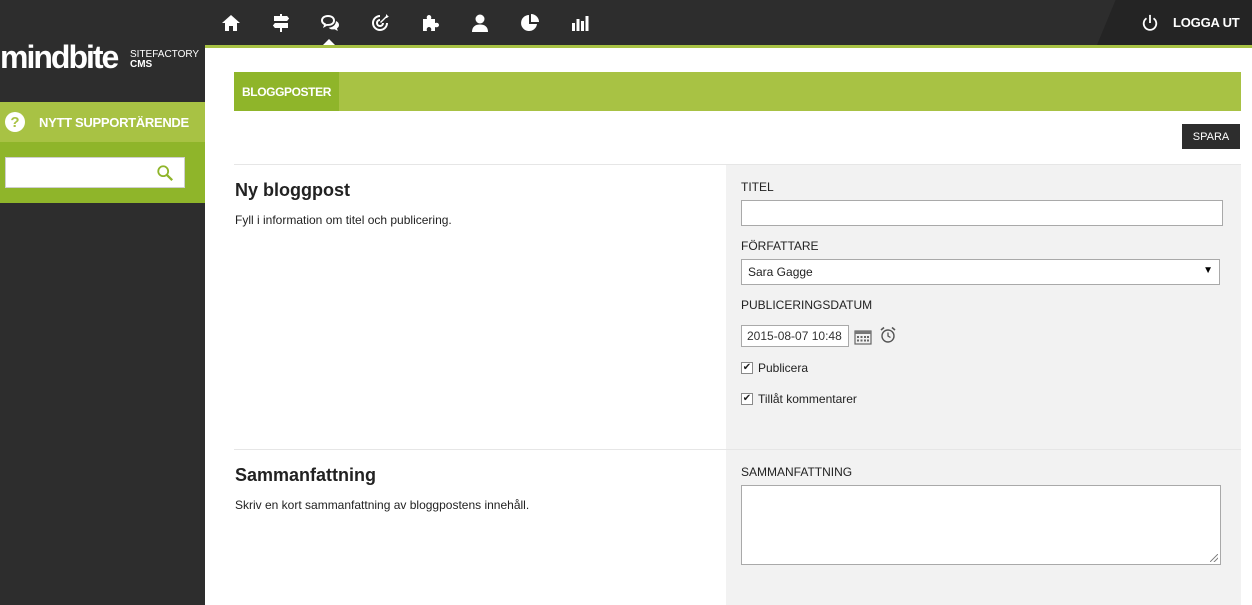 This screenshot has width=1252, height=605. What do you see at coordinates (783, 368) in the screenshot?
I see `publish-label: Publicera` at bounding box center [783, 368].